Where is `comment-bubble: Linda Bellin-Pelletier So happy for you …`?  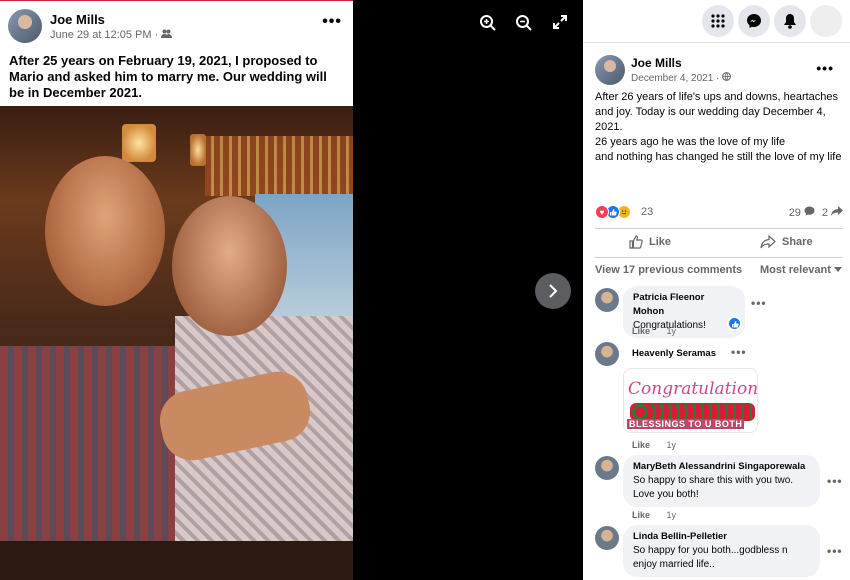 comment-bubble: Linda Bellin-Pelletier So happy for you … is located at coordinates (721, 551).